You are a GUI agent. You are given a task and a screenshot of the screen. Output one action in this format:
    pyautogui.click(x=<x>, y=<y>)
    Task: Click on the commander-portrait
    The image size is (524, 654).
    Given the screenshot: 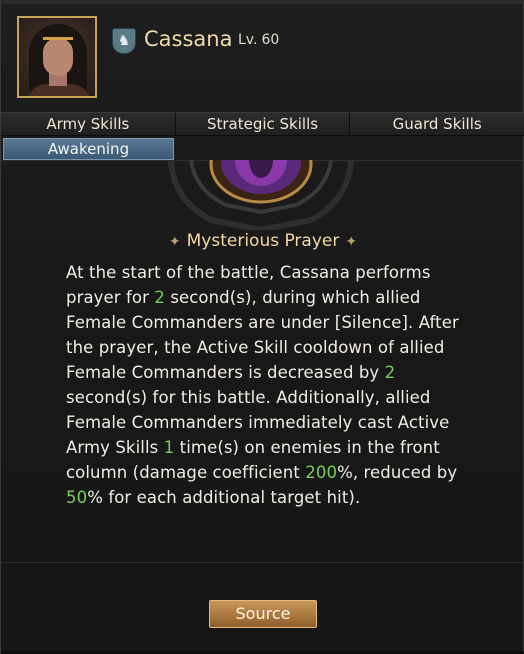 What is the action you would take?
    pyautogui.click(x=57, y=57)
    